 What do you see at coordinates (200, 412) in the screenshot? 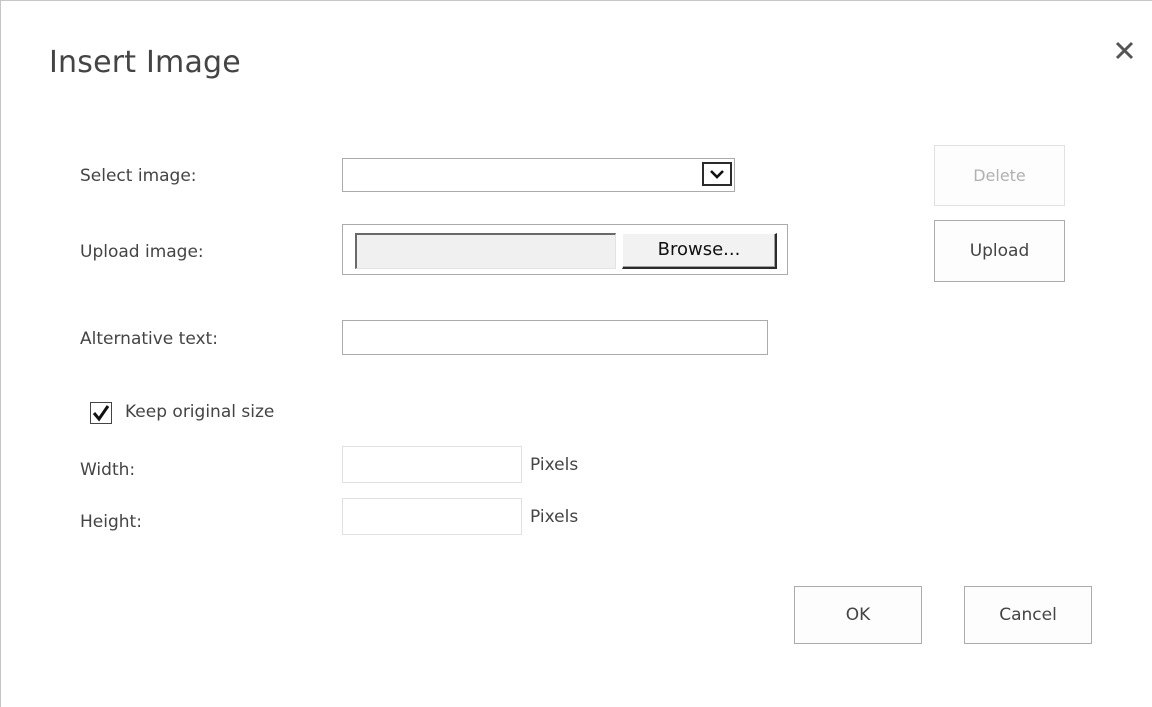
I see `keep-size-label: Keep original size` at bounding box center [200, 412].